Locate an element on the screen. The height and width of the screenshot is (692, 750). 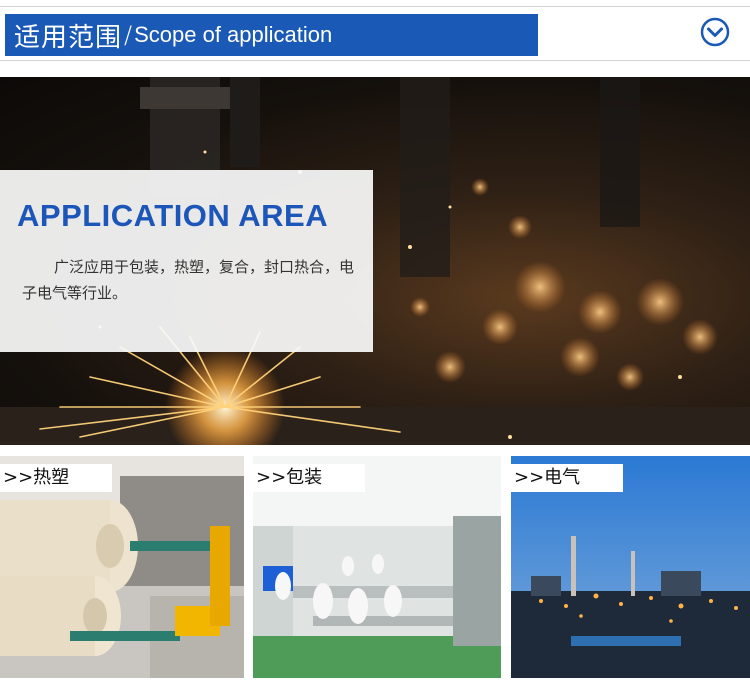
section-header: 适用范围 / Scope of application is located at coordinates (375, 37).